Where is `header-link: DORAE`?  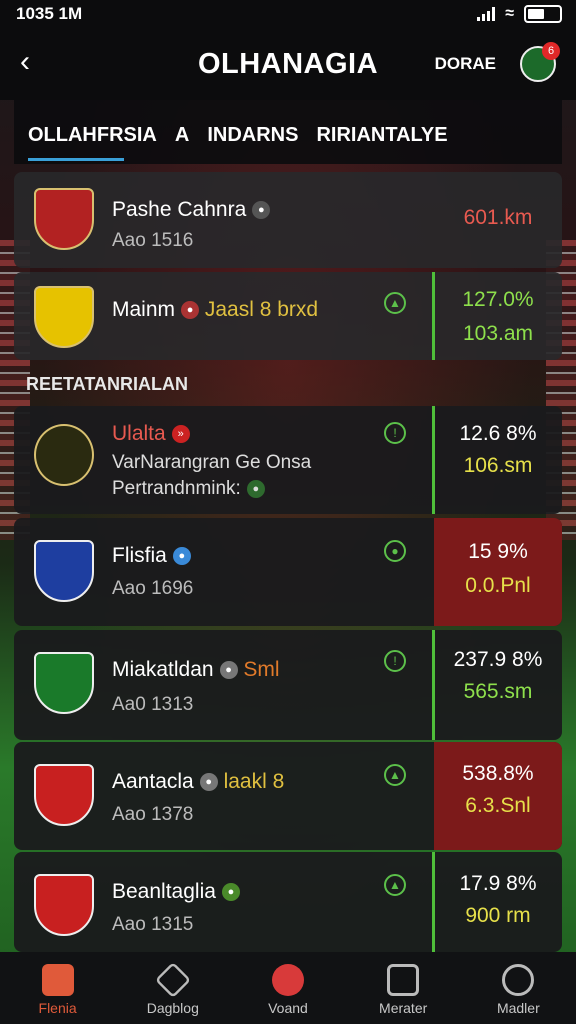 header-link: DORAE is located at coordinates (465, 64).